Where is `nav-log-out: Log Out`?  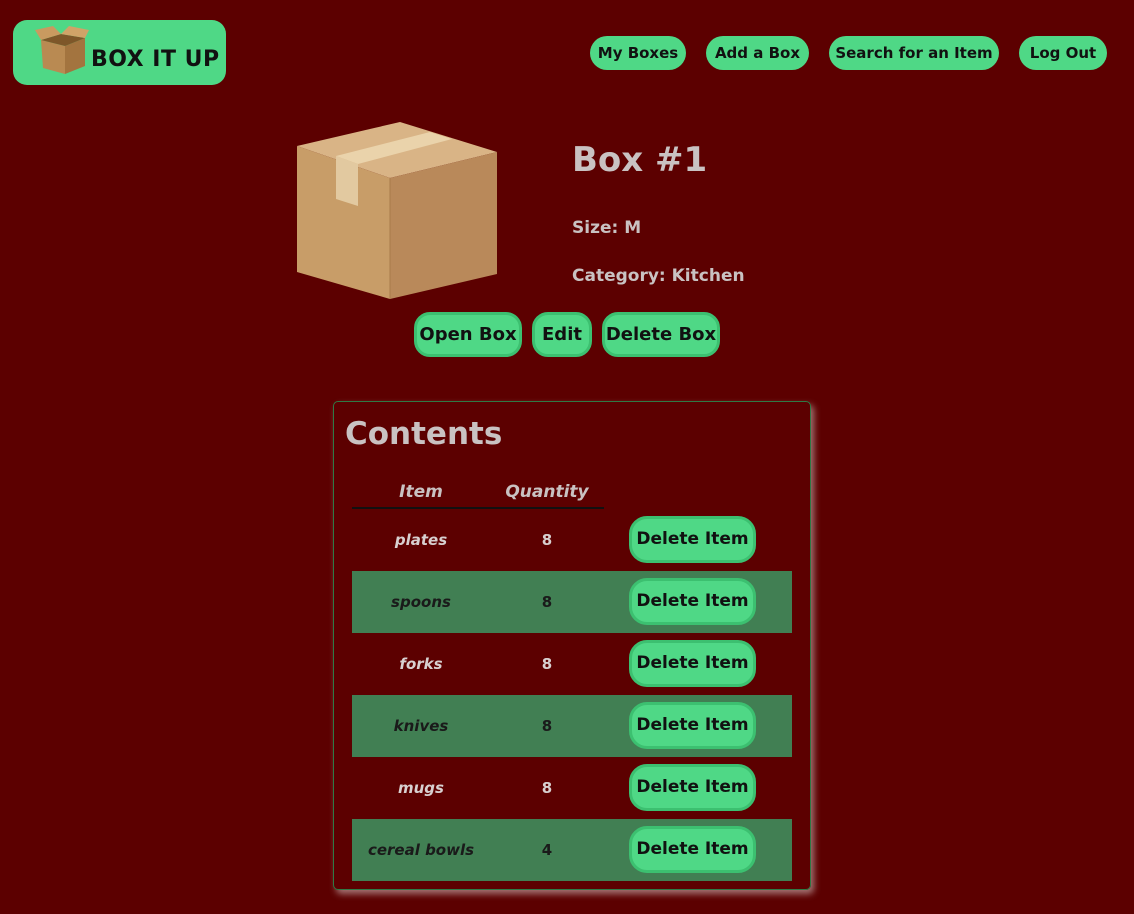 nav-log-out: Log Out is located at coordinates (1063, 53).